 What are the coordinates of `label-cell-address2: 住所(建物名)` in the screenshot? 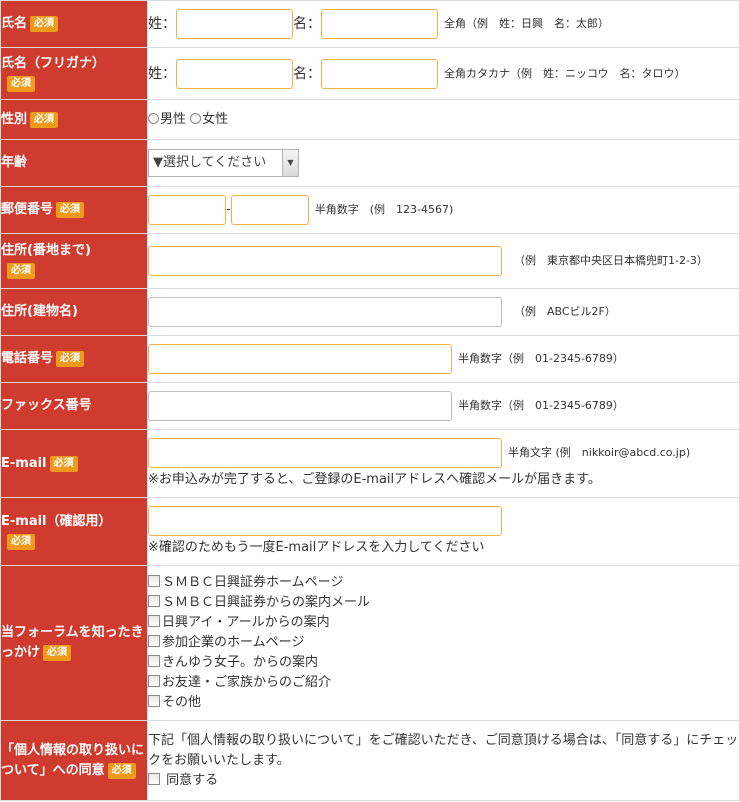 It's located at (74, 312).